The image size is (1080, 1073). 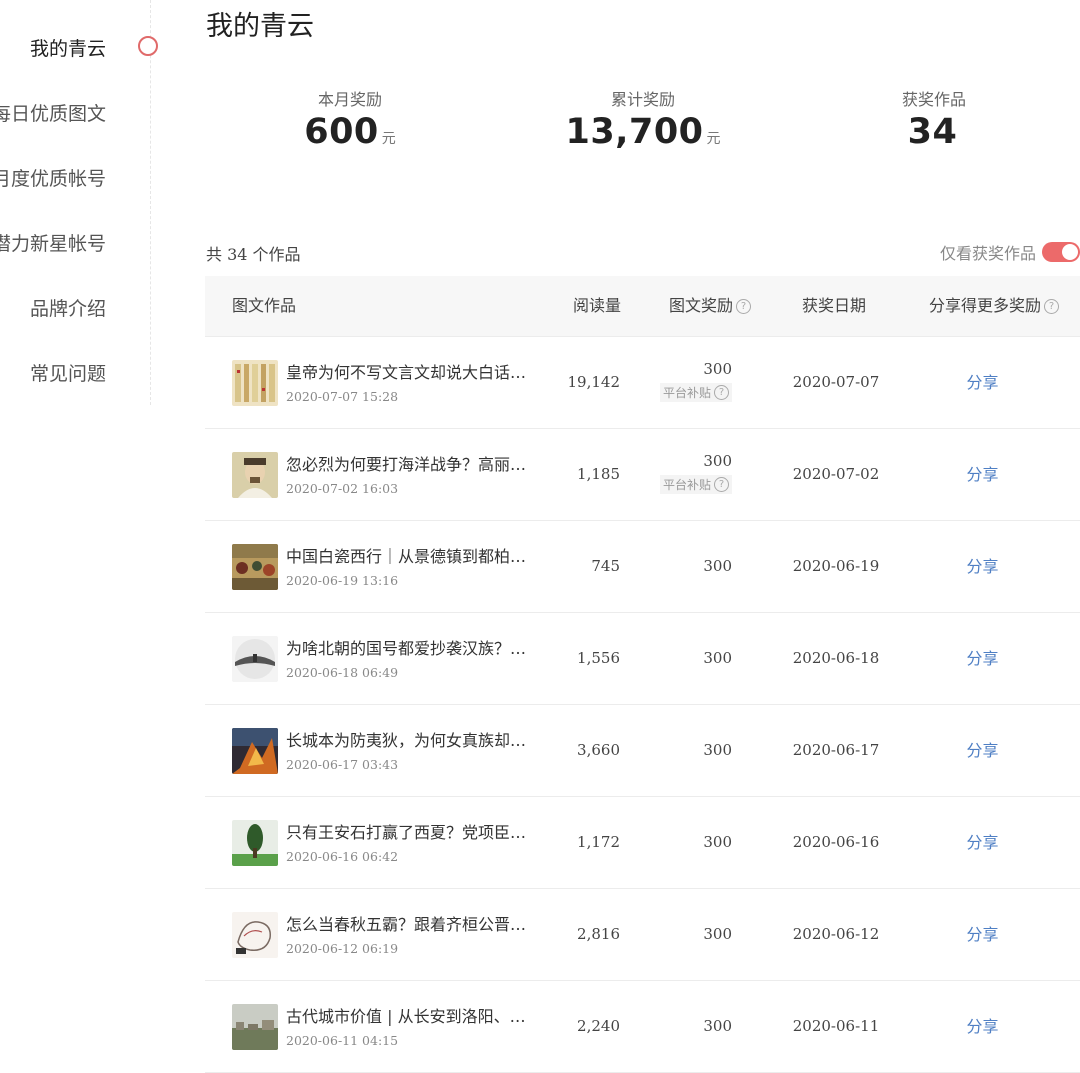 What do you see at coordinates (932, 132) in the screenshot?
I see `stat-value: 34` at bounding box center [932, 132].